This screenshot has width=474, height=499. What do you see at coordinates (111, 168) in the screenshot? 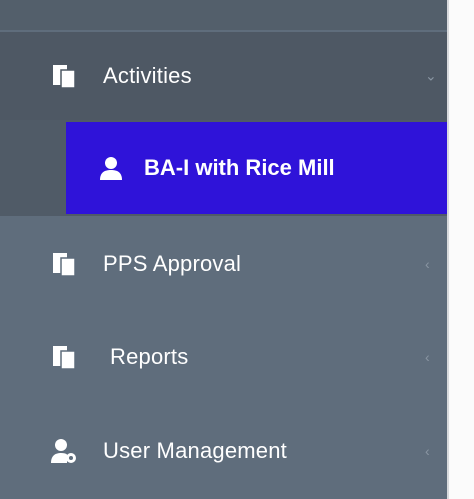
I see `user-icon` at bounding box center [111, 168].